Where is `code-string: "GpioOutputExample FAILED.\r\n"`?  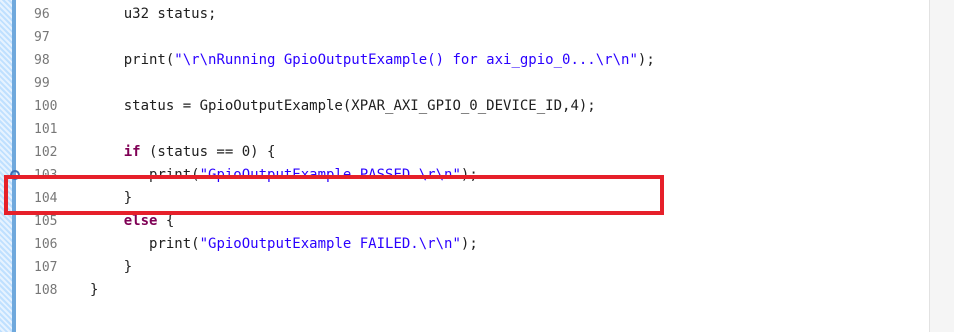 code-string: "GpioOutputExample FAILED.\r\n" is located at coordinates (330, 244).